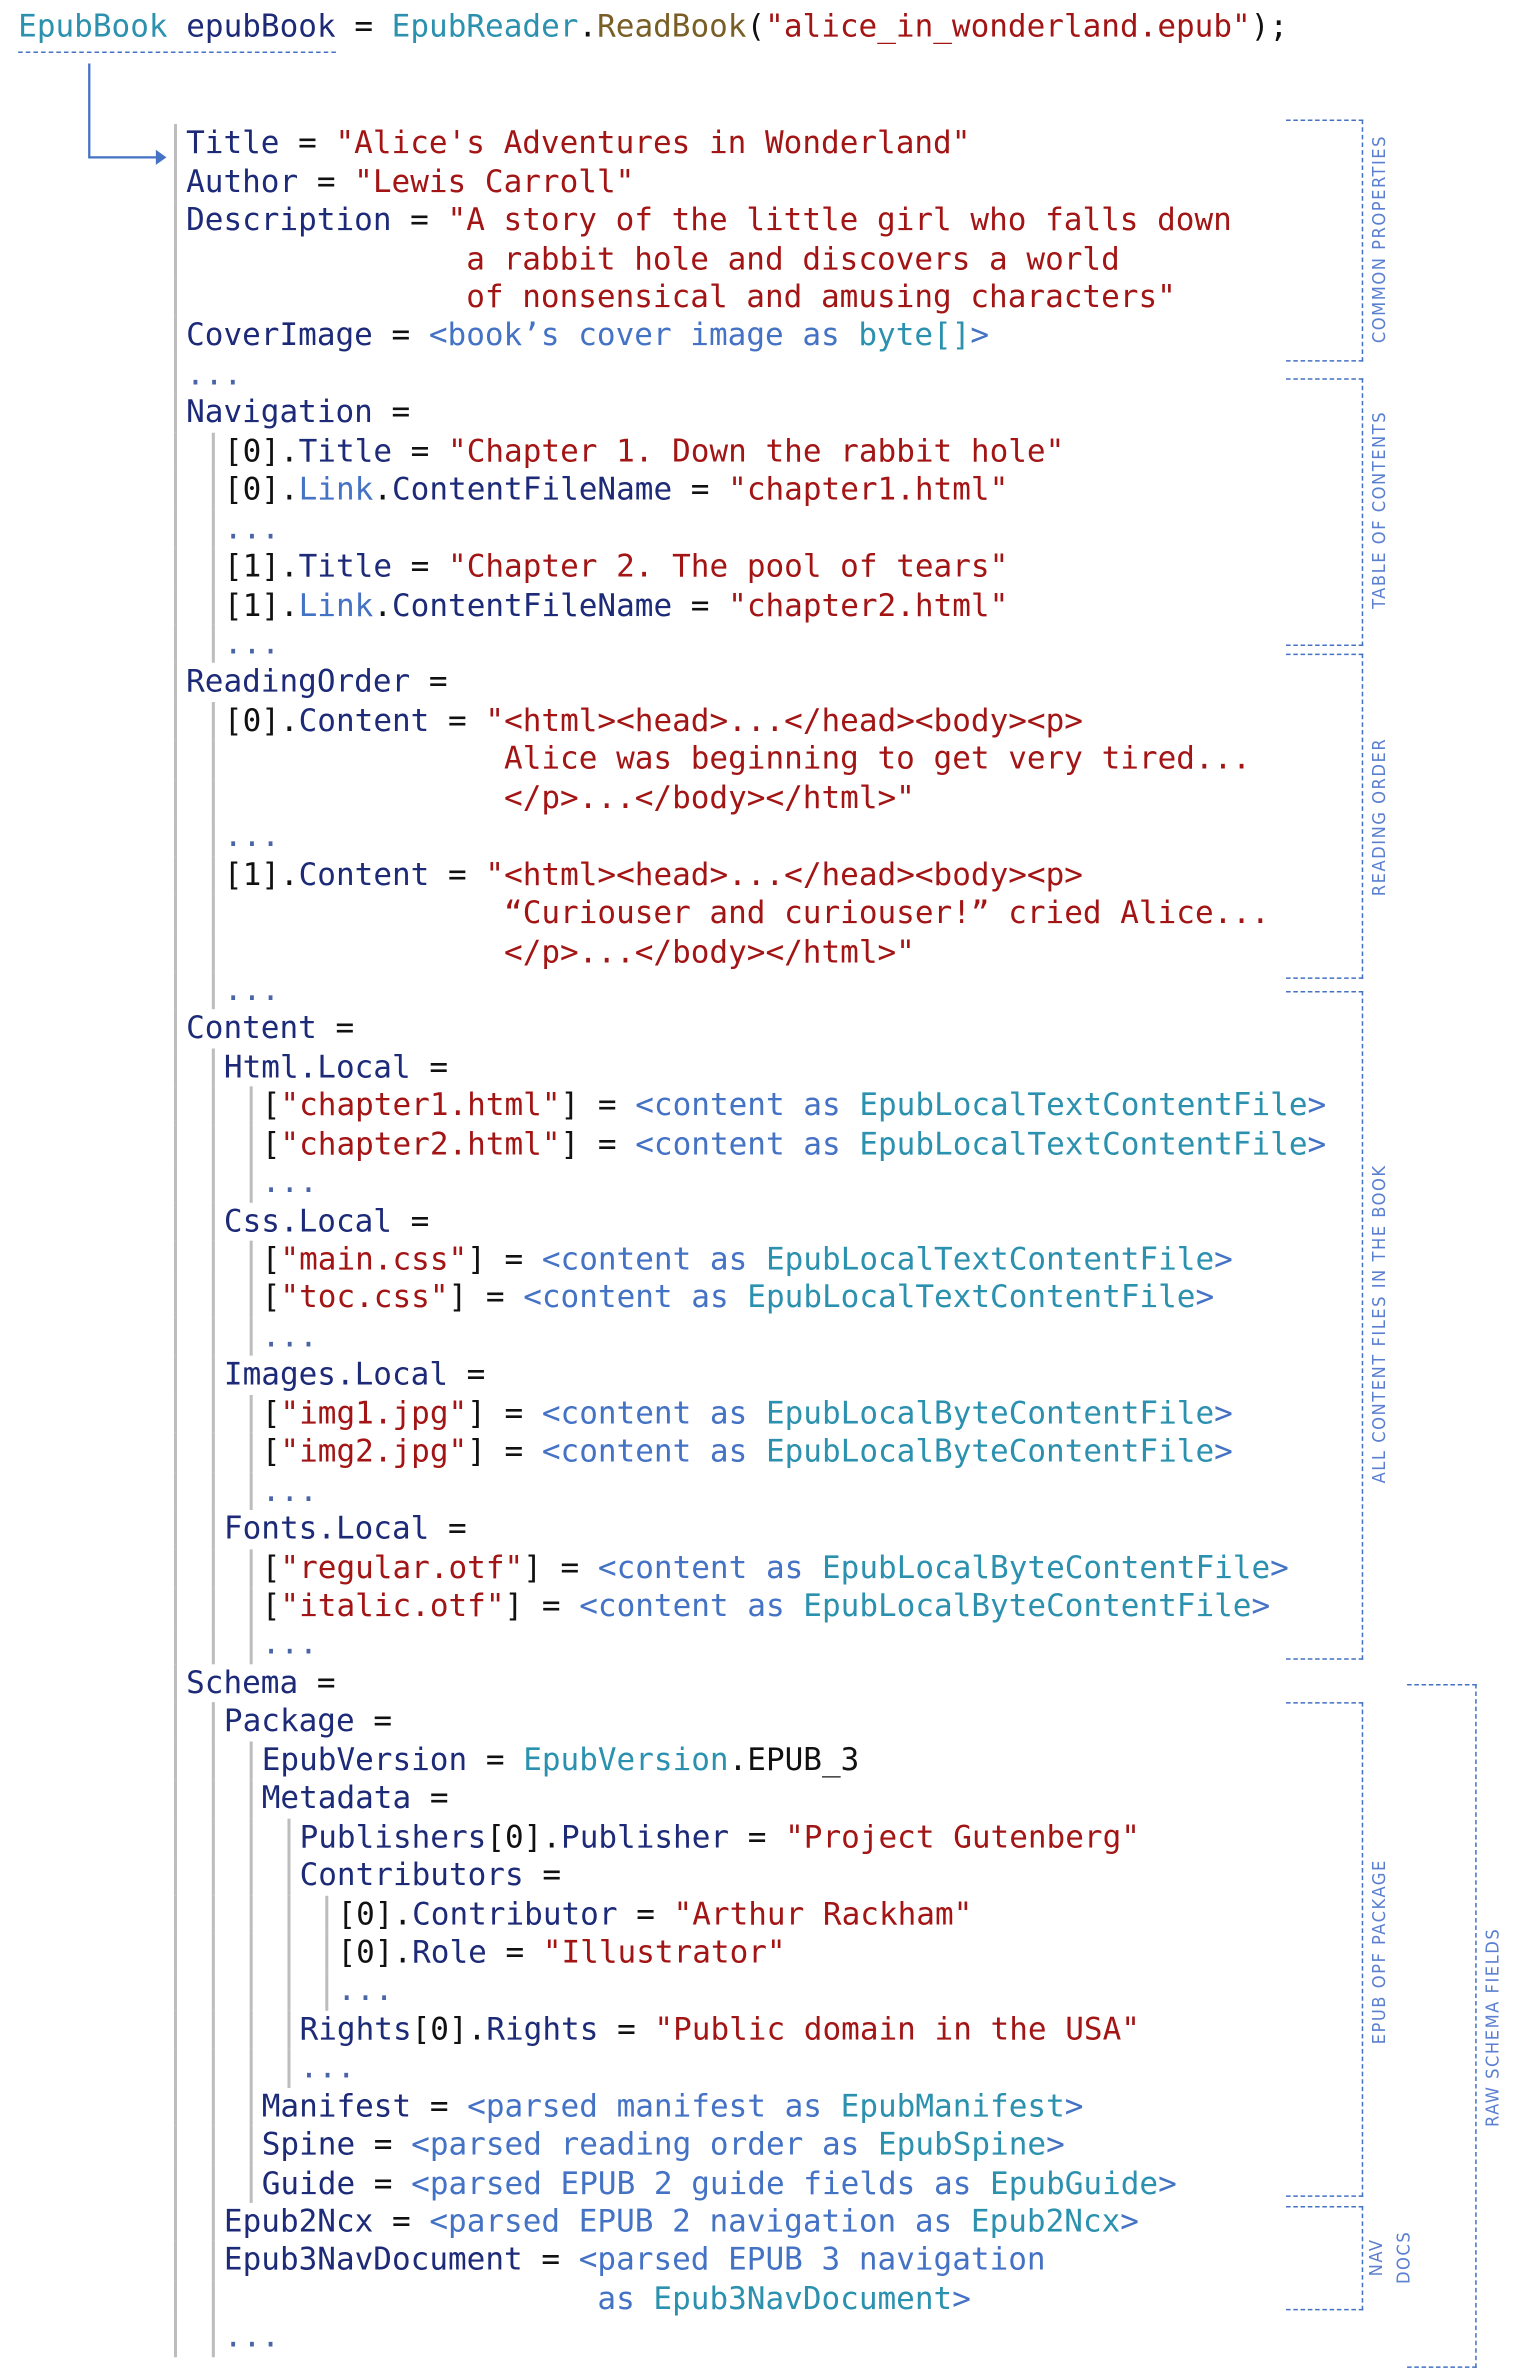  I want to click on code-token: Content, so click(364, 720).